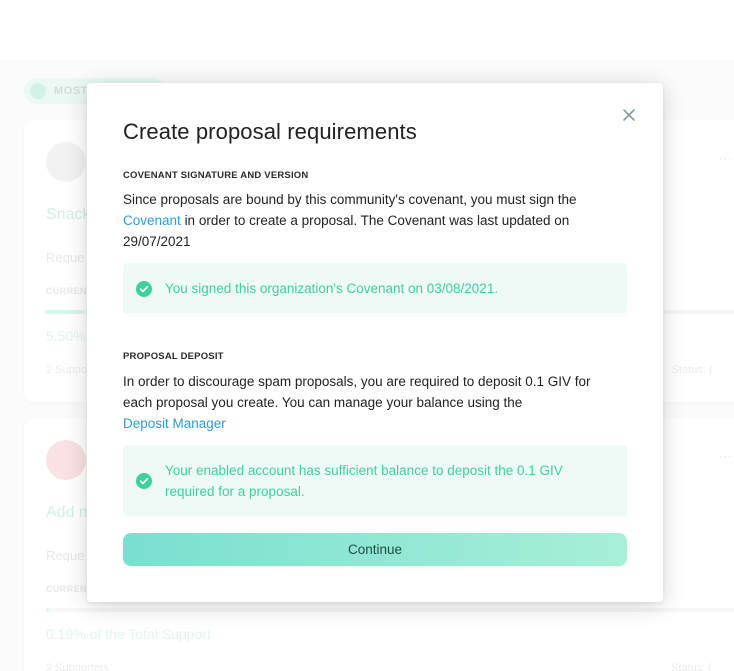  Describe the element at coordinates (375, 549) in the screenshot. I see `continue-button: Continue` at that location.